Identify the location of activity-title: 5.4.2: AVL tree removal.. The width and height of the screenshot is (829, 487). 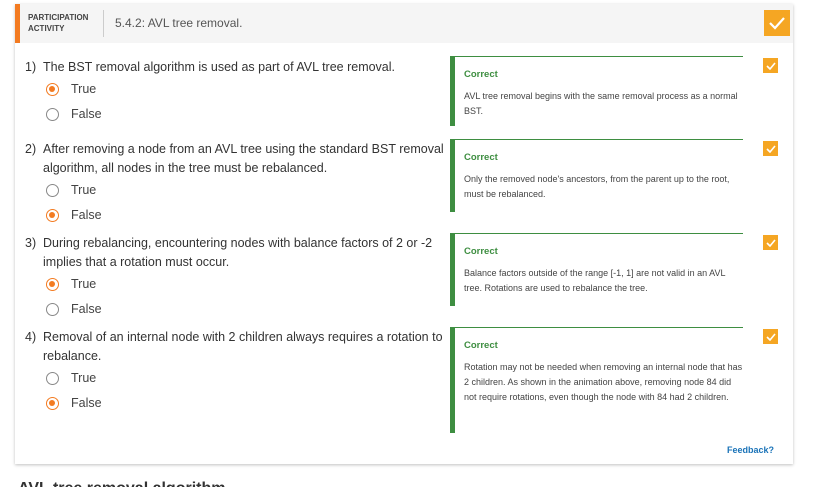
(179, 23).